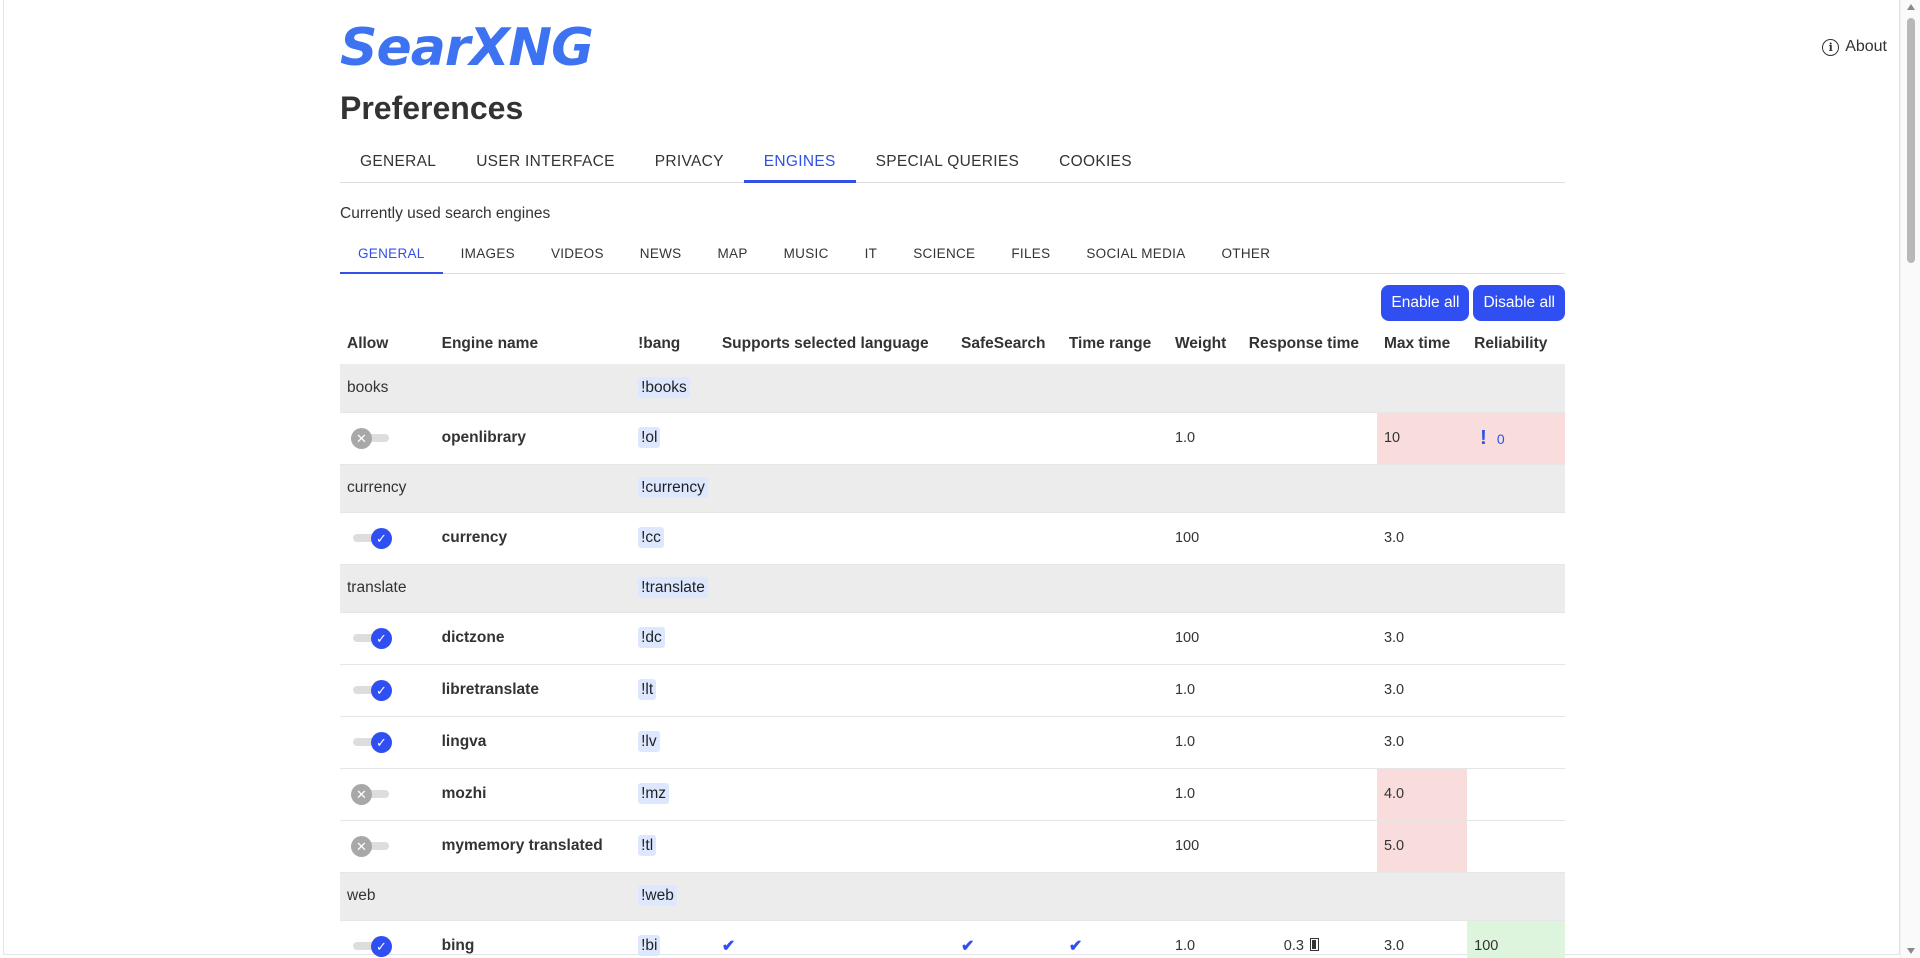  I want to click on warning-icon: !, so click(1483, 438).